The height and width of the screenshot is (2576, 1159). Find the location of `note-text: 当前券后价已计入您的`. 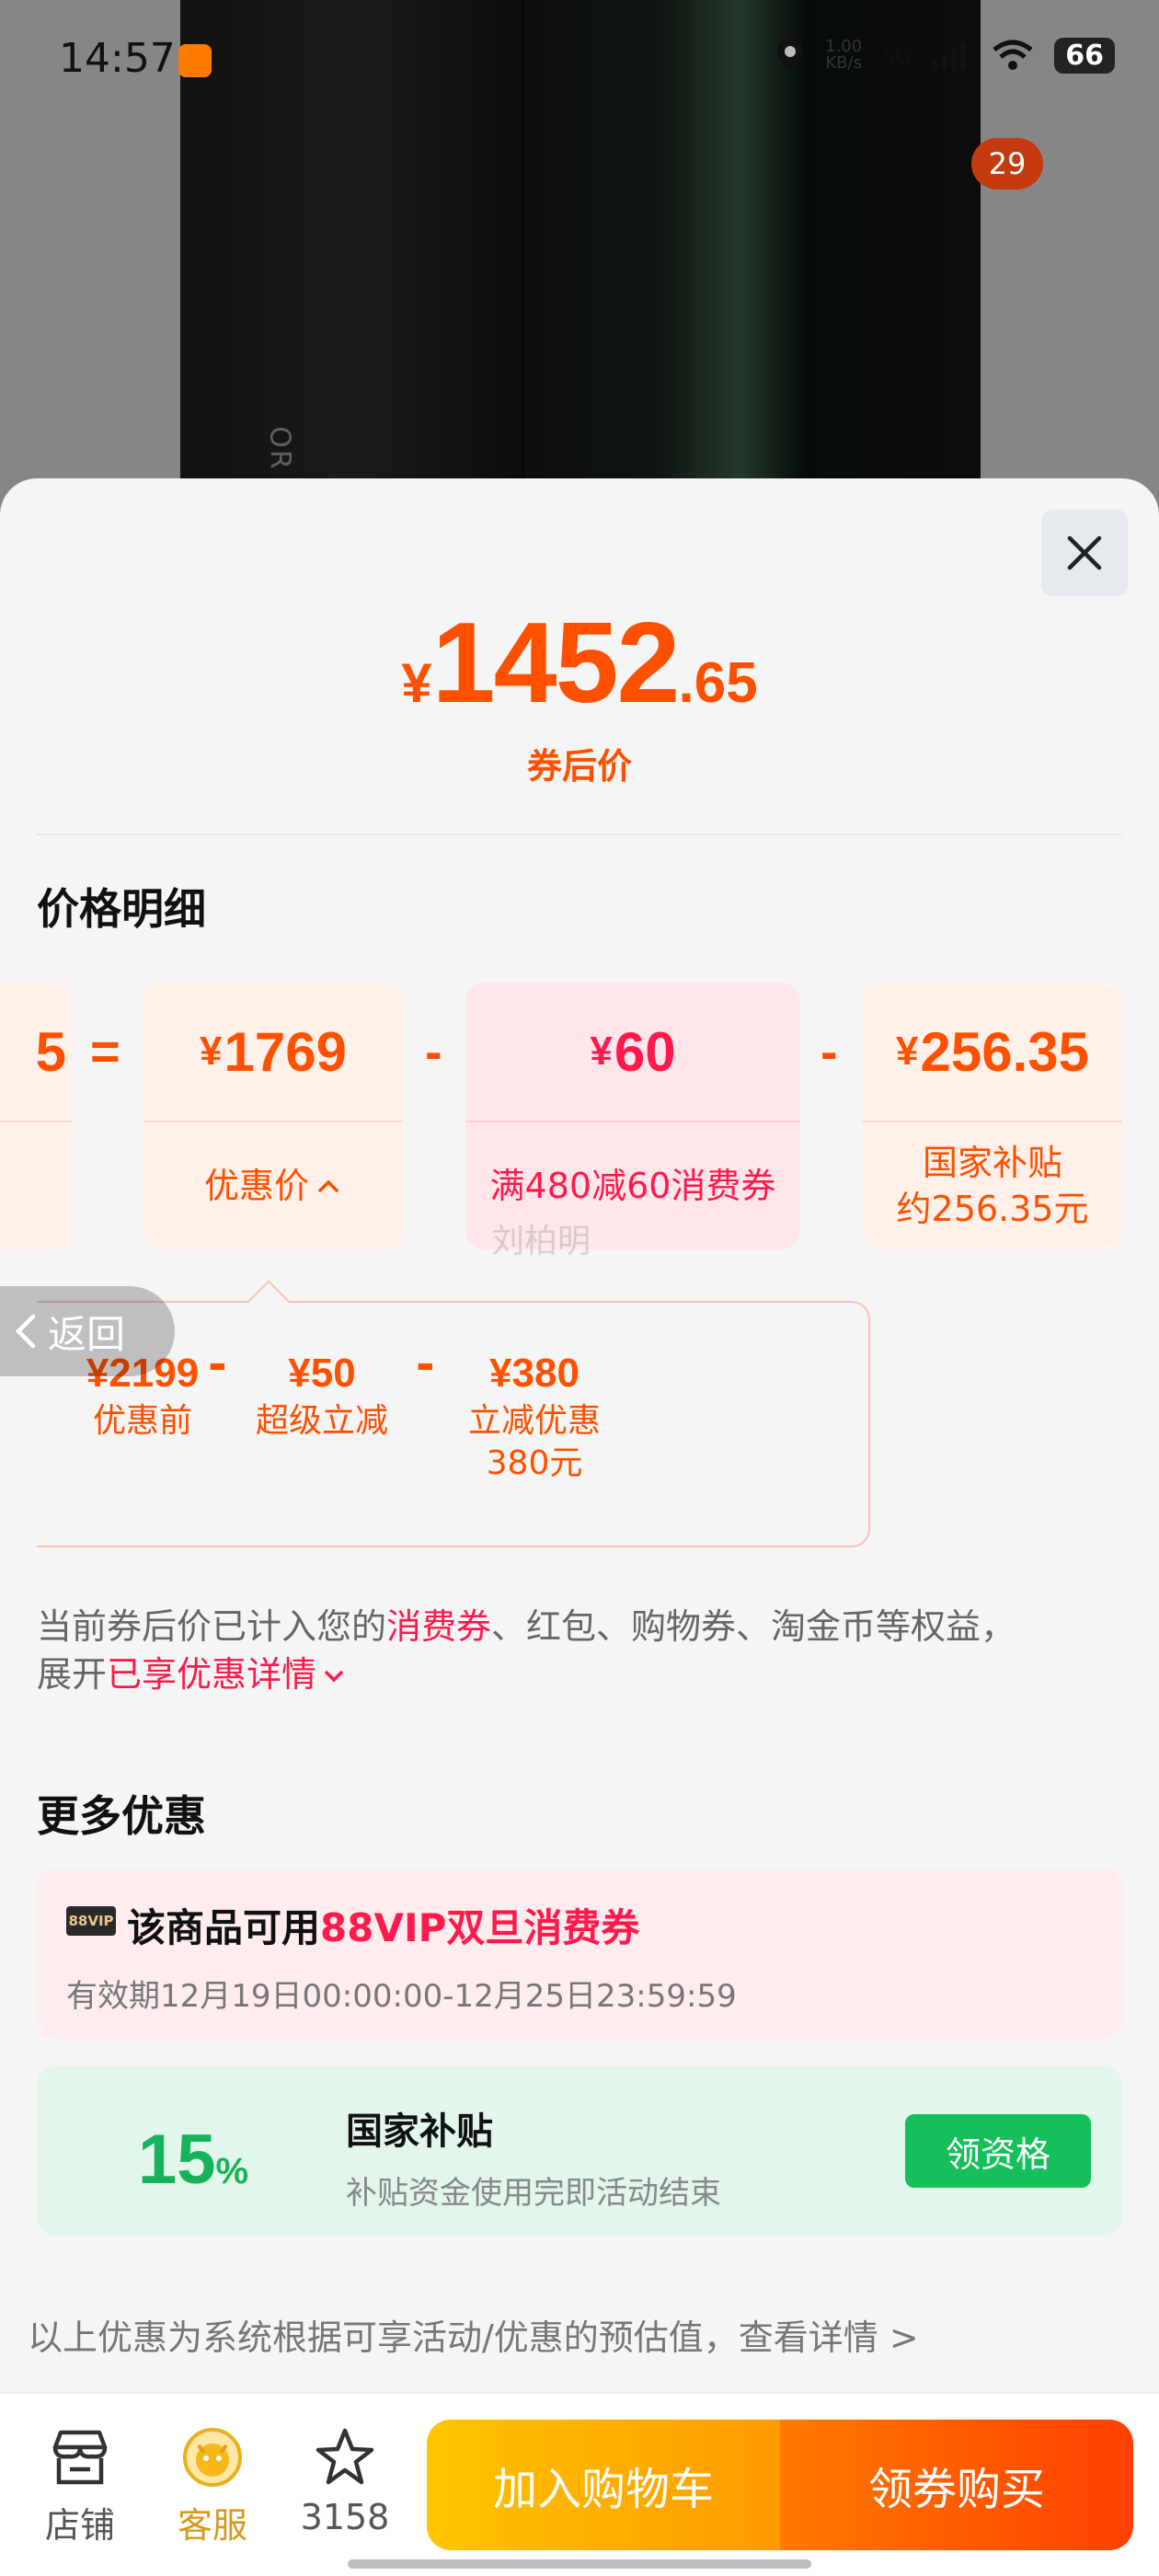

note-text: 当前券后价已计入您的 is located at coordinates (212, 1626).